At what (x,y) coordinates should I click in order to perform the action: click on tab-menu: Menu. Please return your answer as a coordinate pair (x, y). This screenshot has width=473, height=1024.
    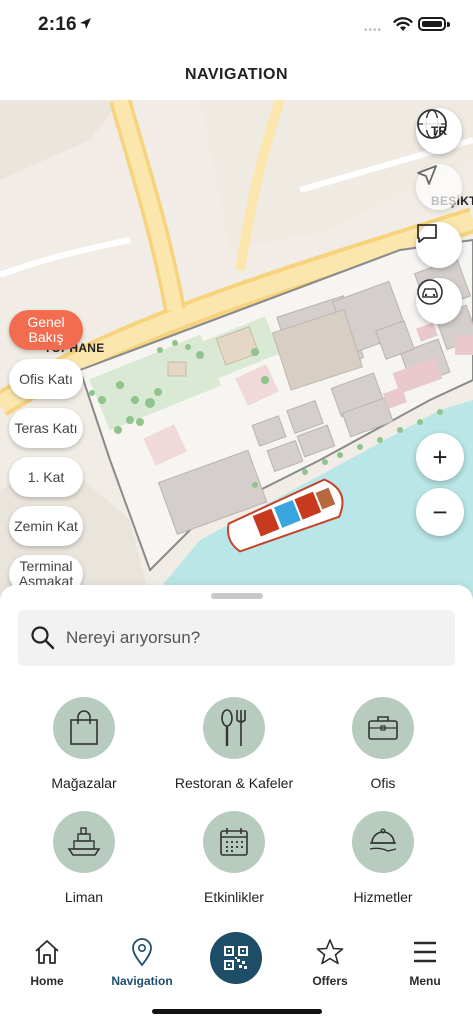
    Looking at the image, I should click on (425, 962).